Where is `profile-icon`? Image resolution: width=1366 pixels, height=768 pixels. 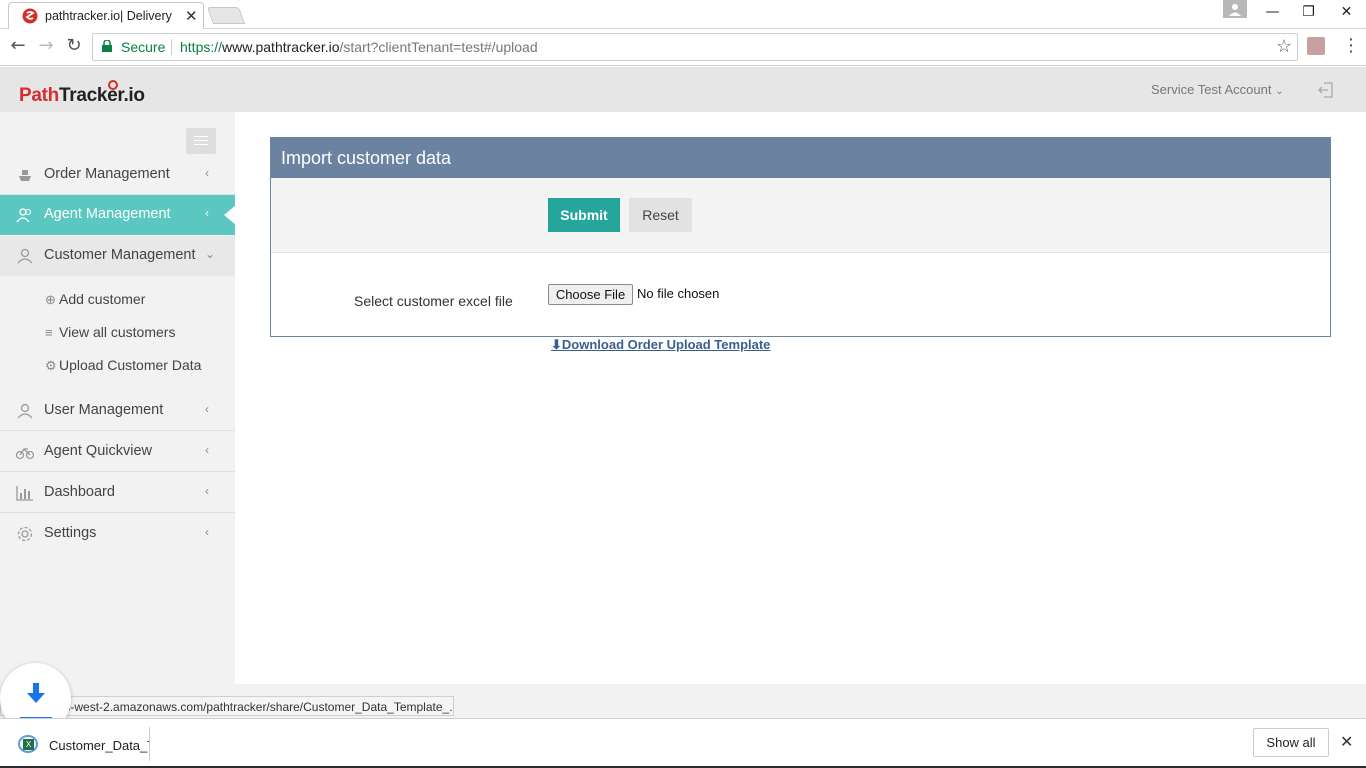
profile-icon is located at coordinates (1235, 9).